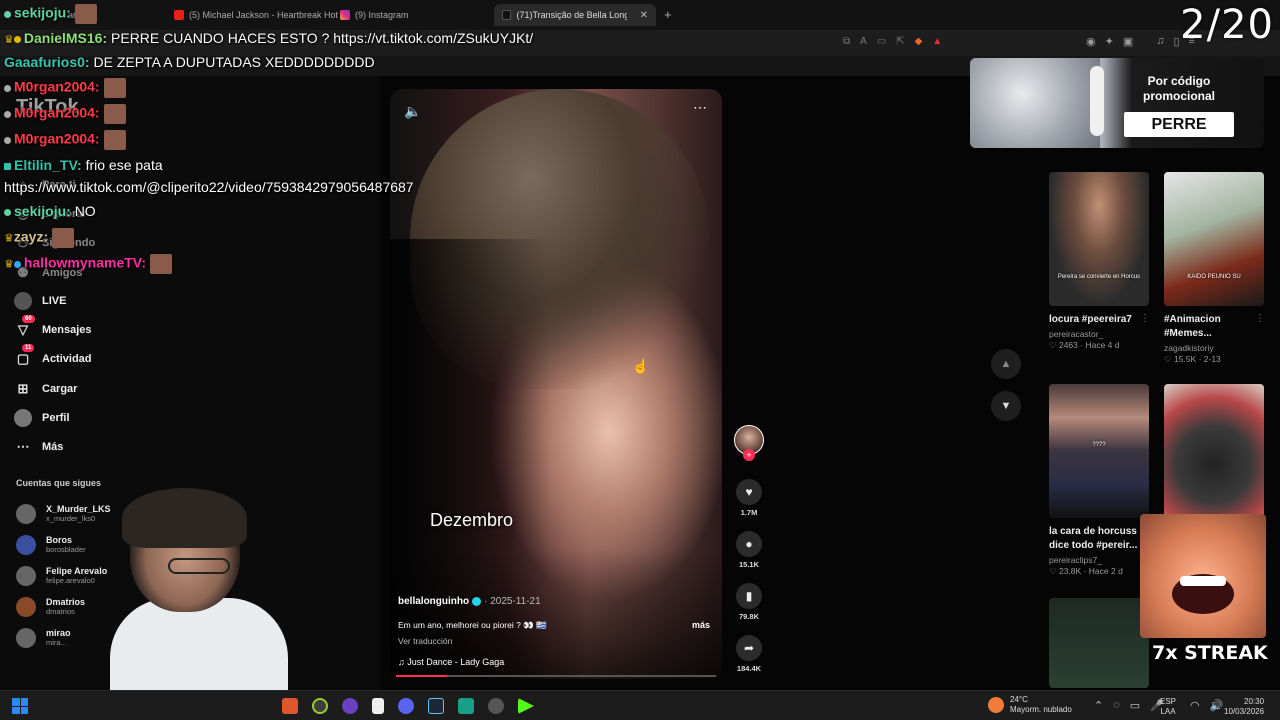  I want to click on like-button: ♥ 1.7M, so click(749, 498).